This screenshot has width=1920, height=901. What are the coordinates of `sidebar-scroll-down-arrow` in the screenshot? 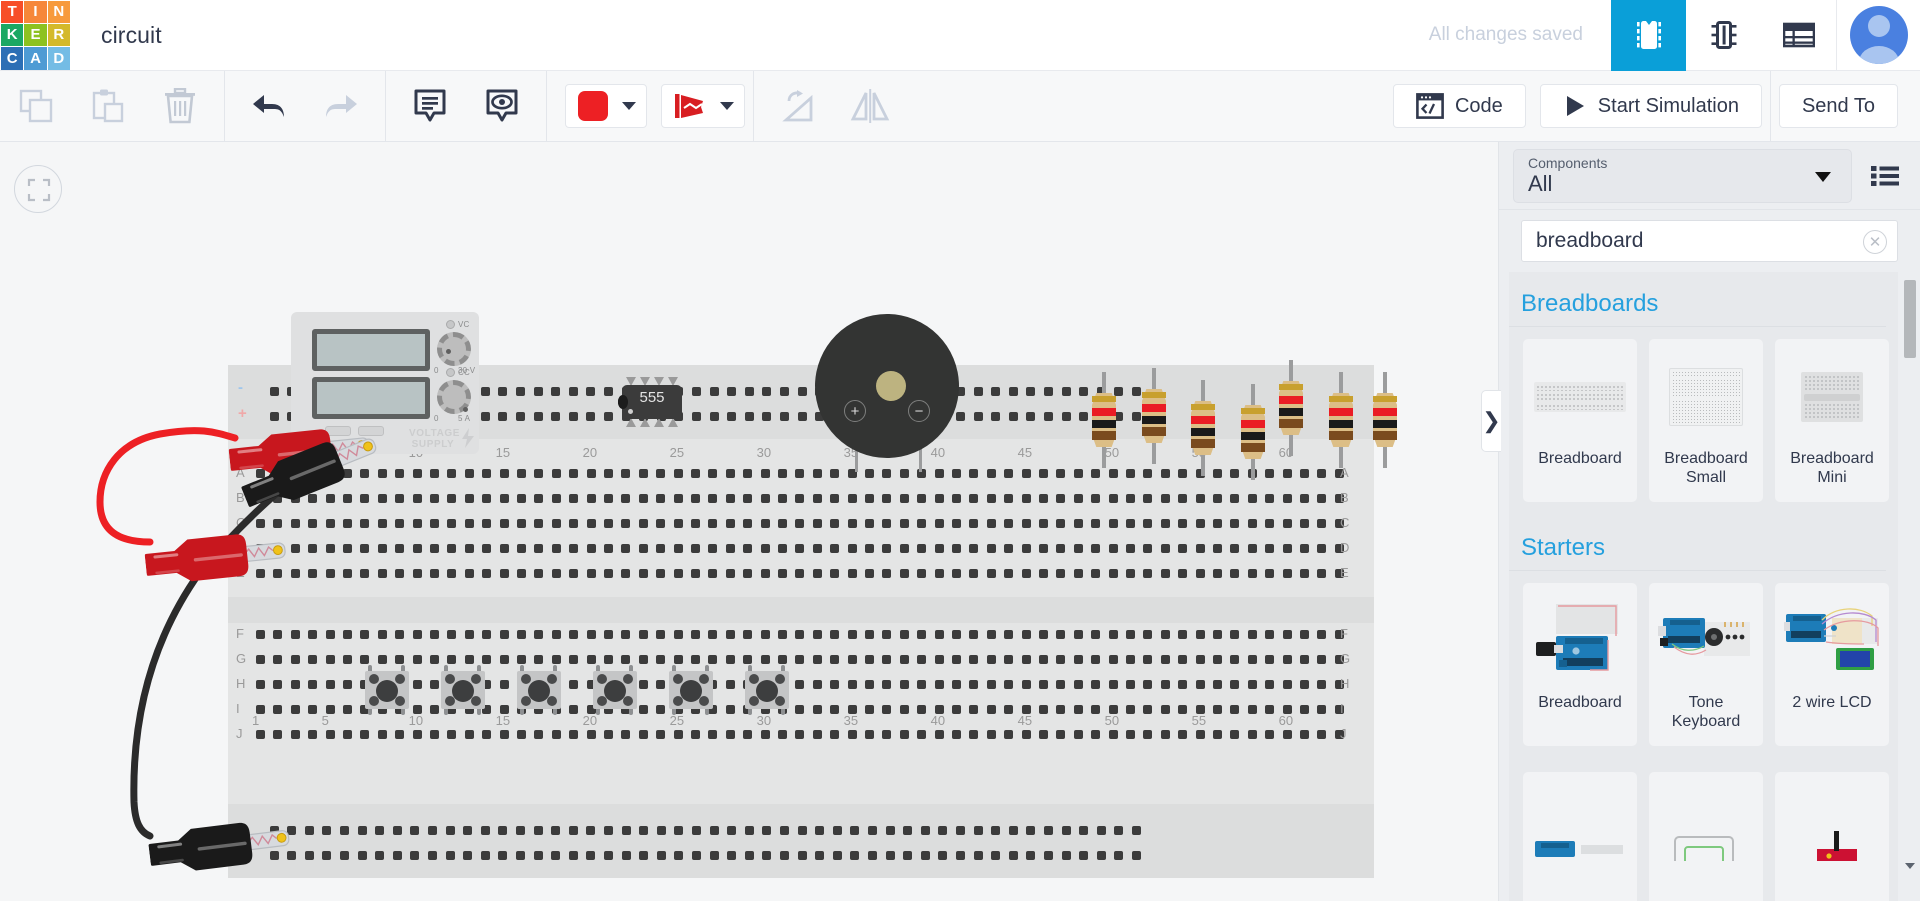 It's located at (1910, 866).